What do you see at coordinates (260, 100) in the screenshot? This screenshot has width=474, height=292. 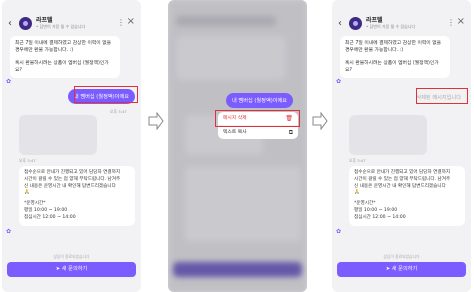 I see `selected-user-message: 내 멤버십 (월정액)이에요` at bounding box center [260, 100].